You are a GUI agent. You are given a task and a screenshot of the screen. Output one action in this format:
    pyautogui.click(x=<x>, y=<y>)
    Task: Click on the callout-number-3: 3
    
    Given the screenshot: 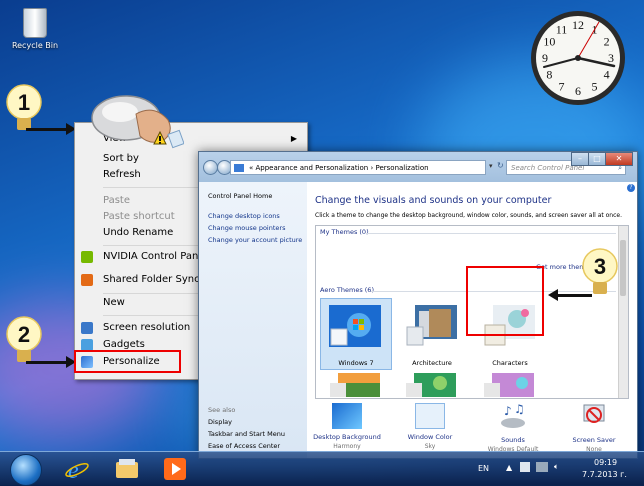 What is the action you would take?
    pyautogui.click(x=600, y=266)
    